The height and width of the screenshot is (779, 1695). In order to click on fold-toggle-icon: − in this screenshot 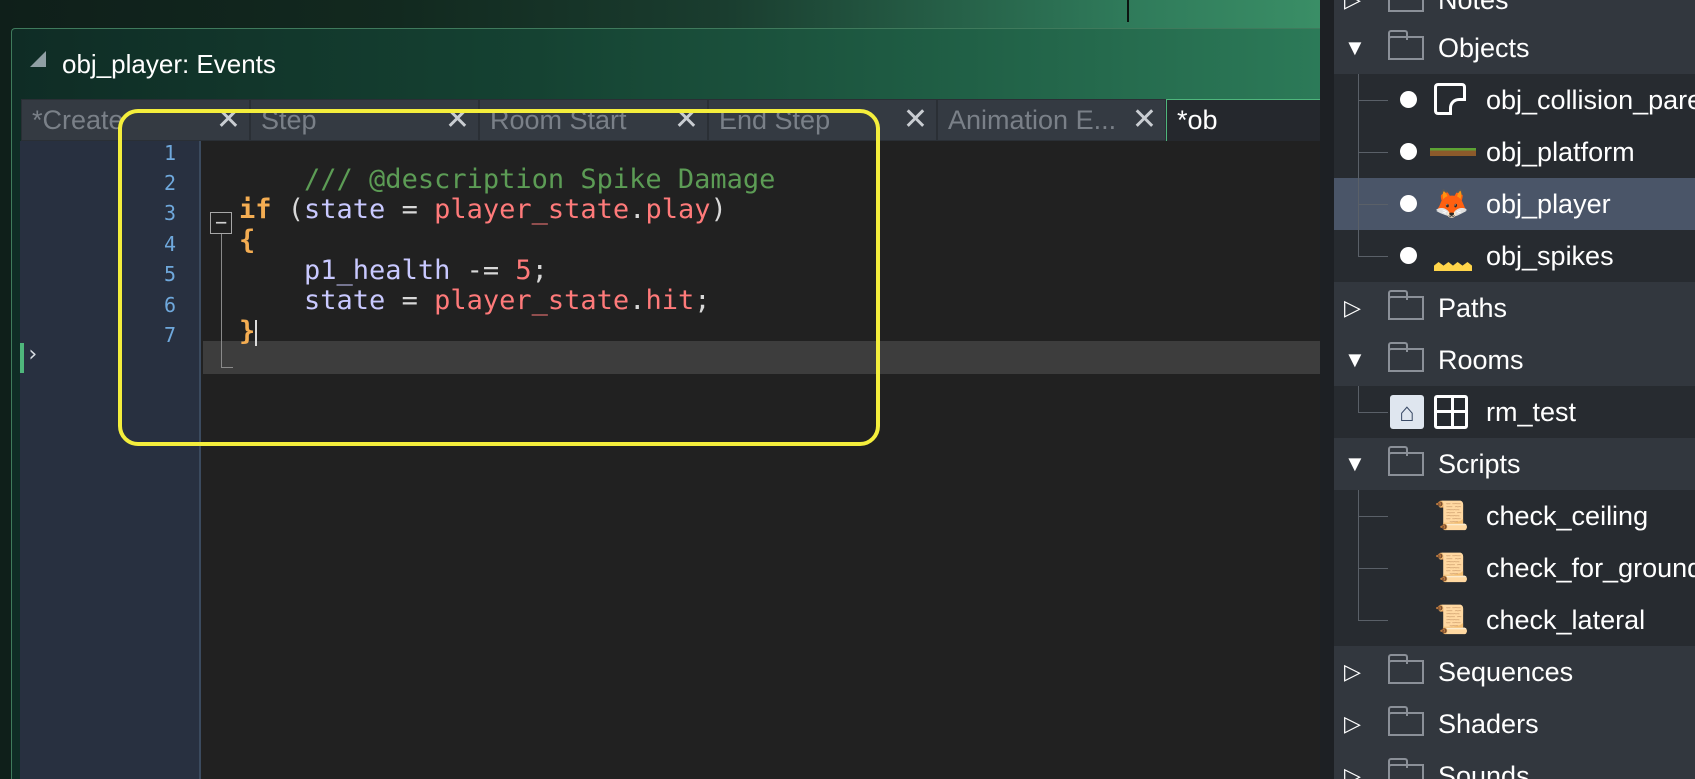, I will do `click(221, 223)`.